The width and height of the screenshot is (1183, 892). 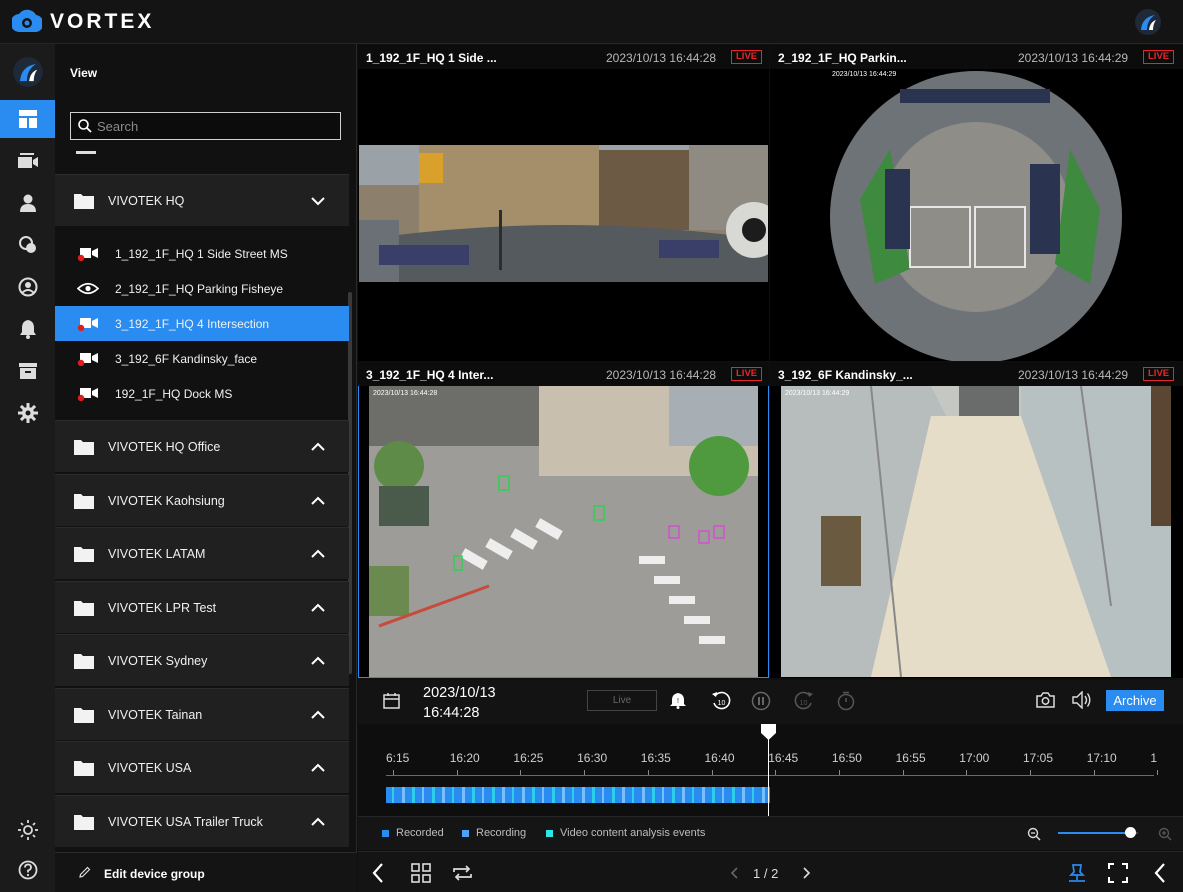 What do you see at coordinates (1165, 834) in the screenshot?
I see `zoom-in-icon` at bounding box center [1165, 834].